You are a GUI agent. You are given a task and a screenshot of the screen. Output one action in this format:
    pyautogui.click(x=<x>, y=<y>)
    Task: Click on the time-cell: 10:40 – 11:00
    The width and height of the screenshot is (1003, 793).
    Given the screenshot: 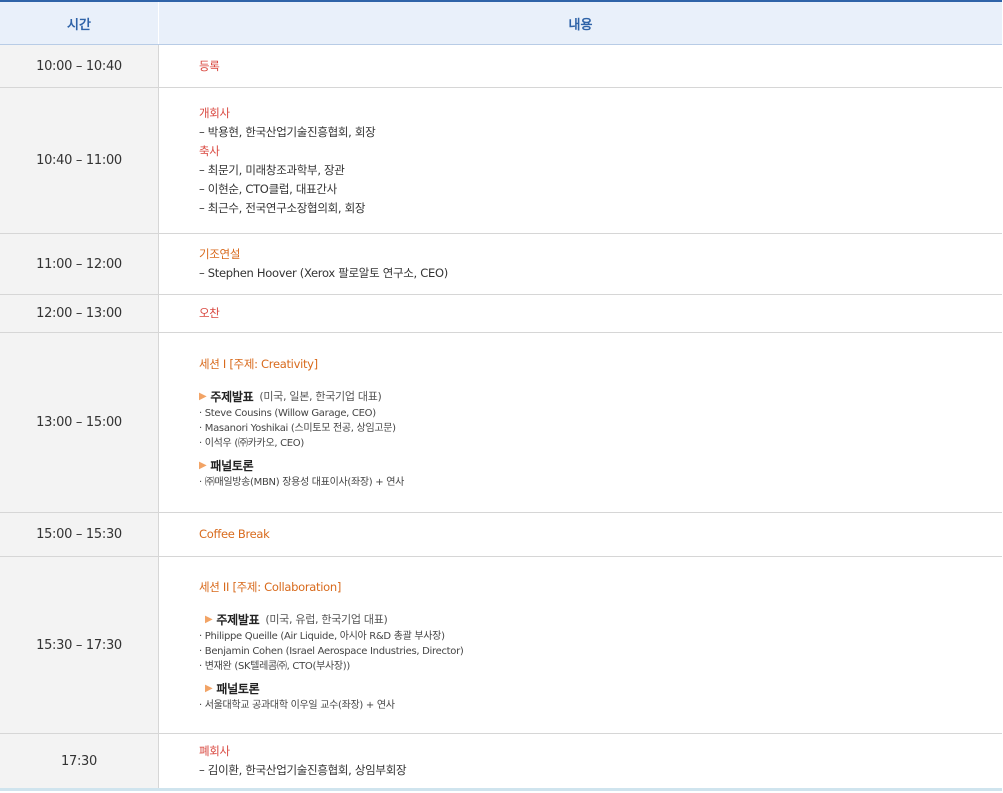 What is the action you would take?
    pyautogui.click(x=79, y=160)
    